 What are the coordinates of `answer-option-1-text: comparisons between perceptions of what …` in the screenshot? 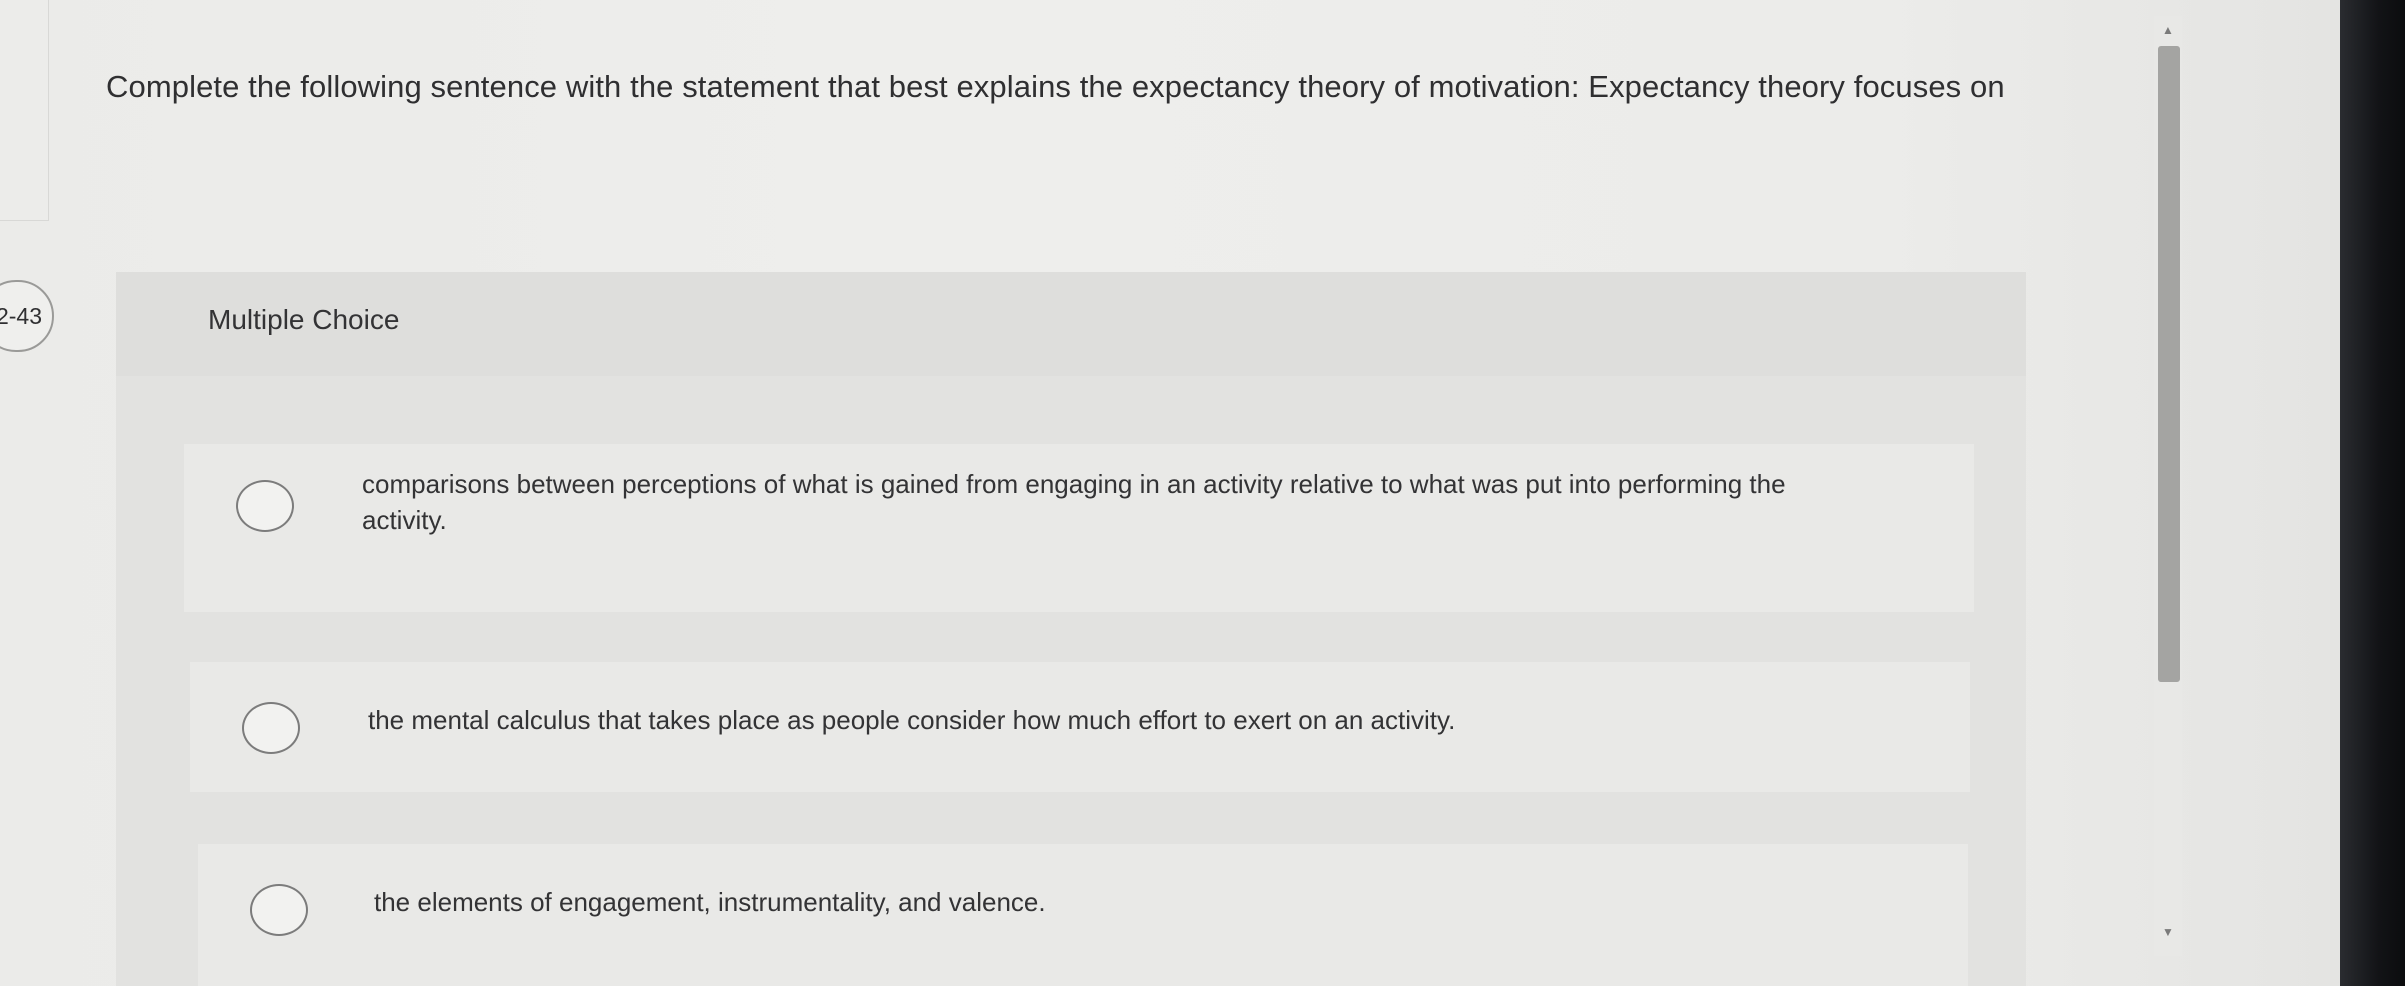 It's located at (1074, 502).